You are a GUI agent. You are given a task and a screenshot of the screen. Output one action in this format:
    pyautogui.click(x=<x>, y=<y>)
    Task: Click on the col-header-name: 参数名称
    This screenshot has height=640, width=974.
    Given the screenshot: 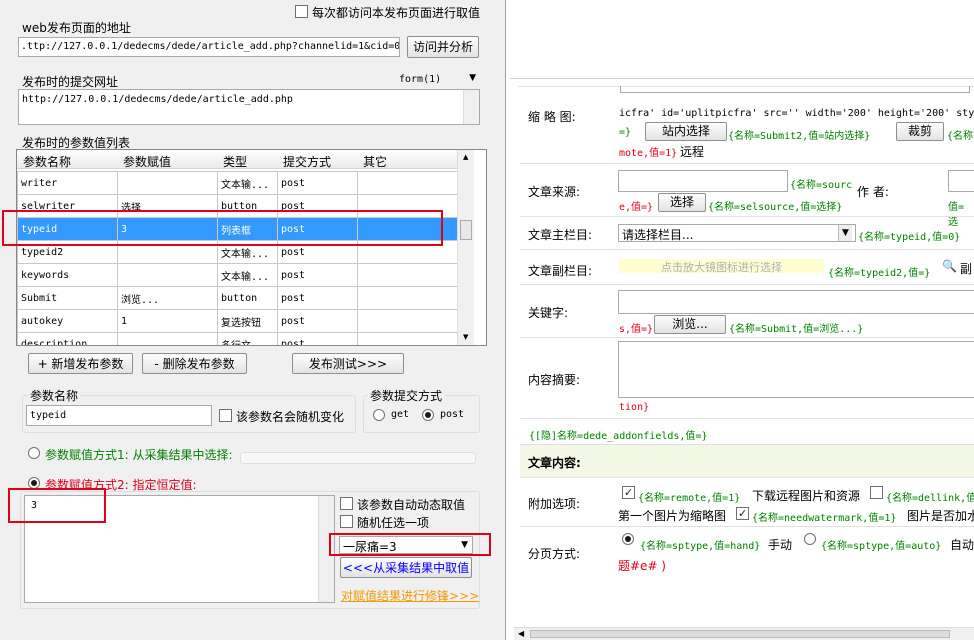 What is the action you would take?
    pyautogui.click(x=47, y=161)
    